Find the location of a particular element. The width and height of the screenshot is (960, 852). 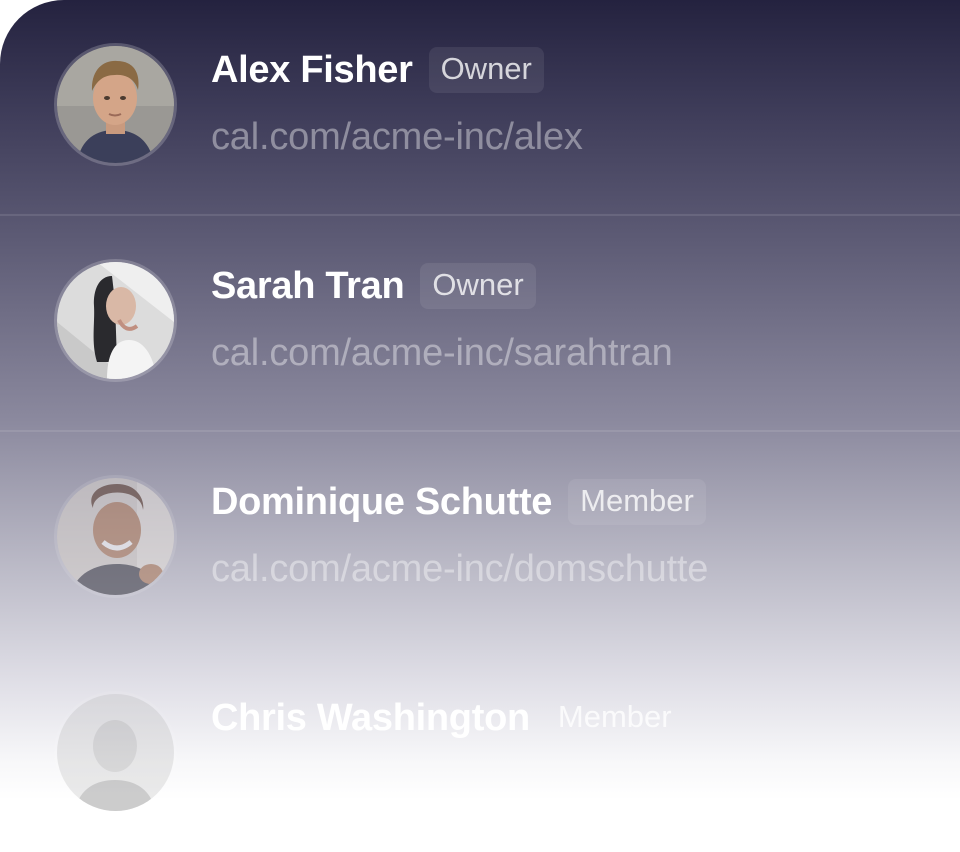

member-name-line: Alex Fisher Owner is located at coordinates (377, 70).